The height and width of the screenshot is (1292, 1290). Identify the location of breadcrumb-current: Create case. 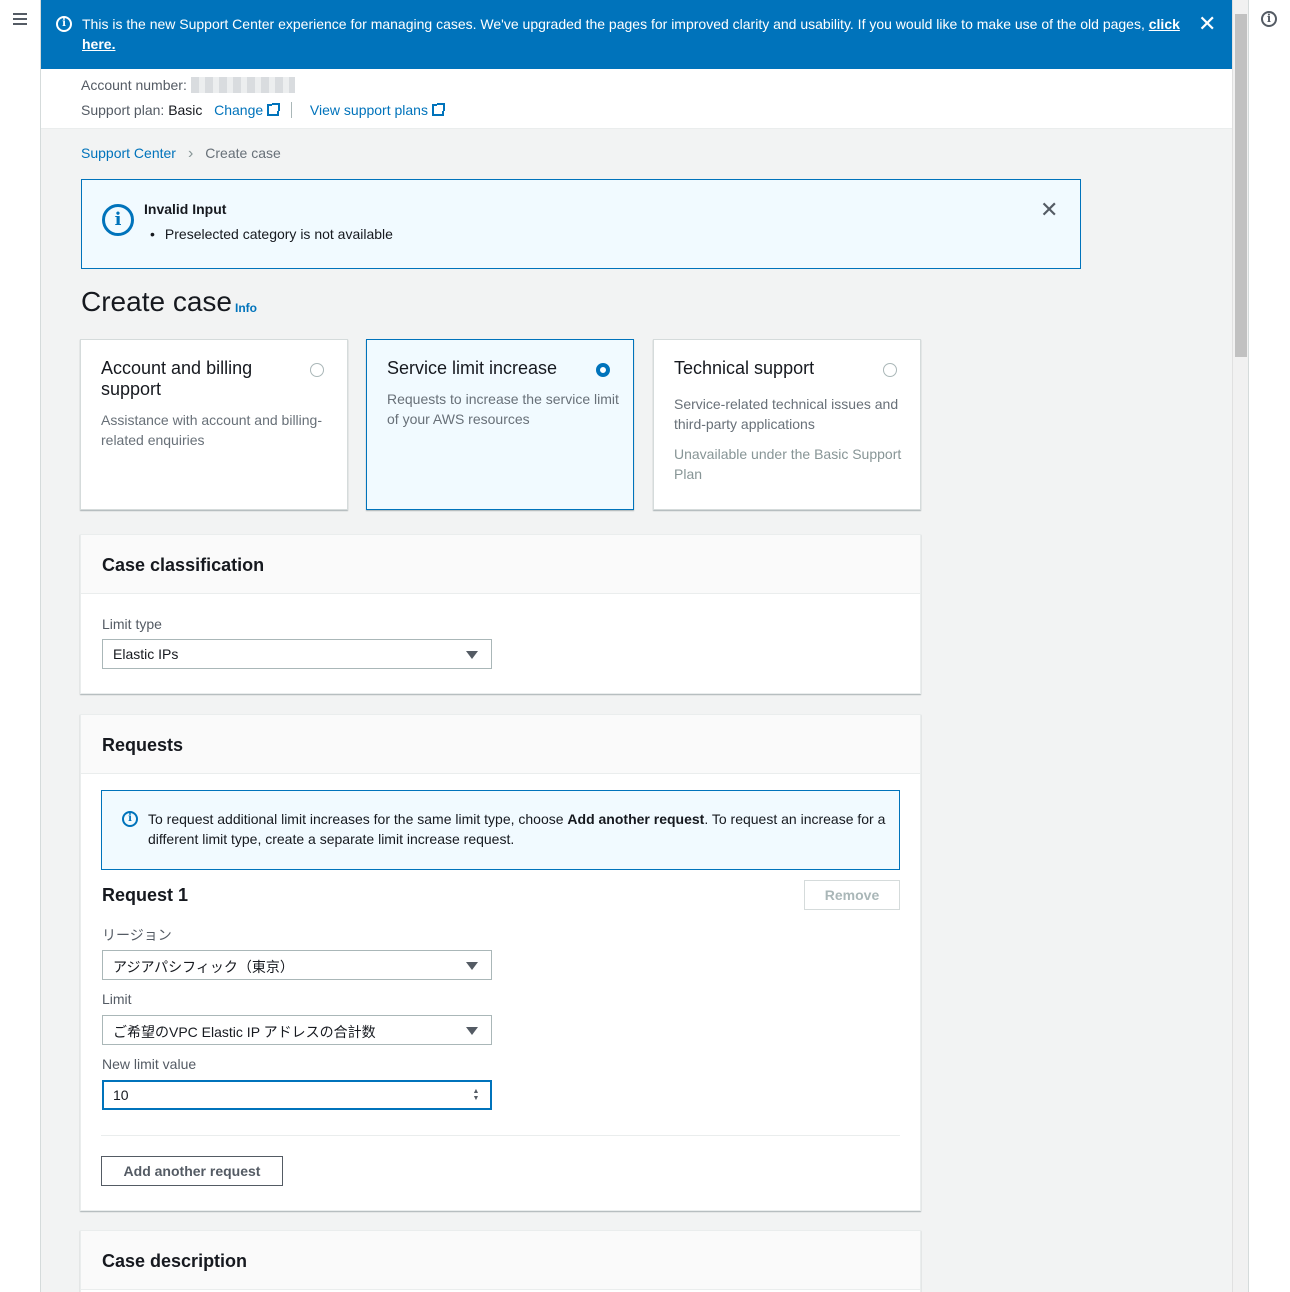
(243, 153).